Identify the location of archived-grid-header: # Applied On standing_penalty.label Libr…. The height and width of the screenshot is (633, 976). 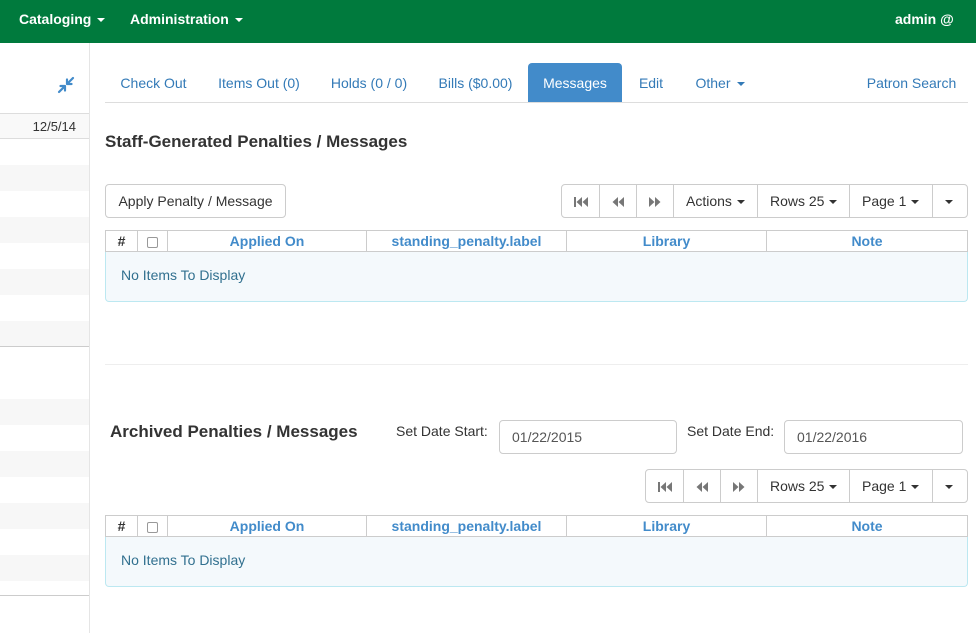
(536, 526).